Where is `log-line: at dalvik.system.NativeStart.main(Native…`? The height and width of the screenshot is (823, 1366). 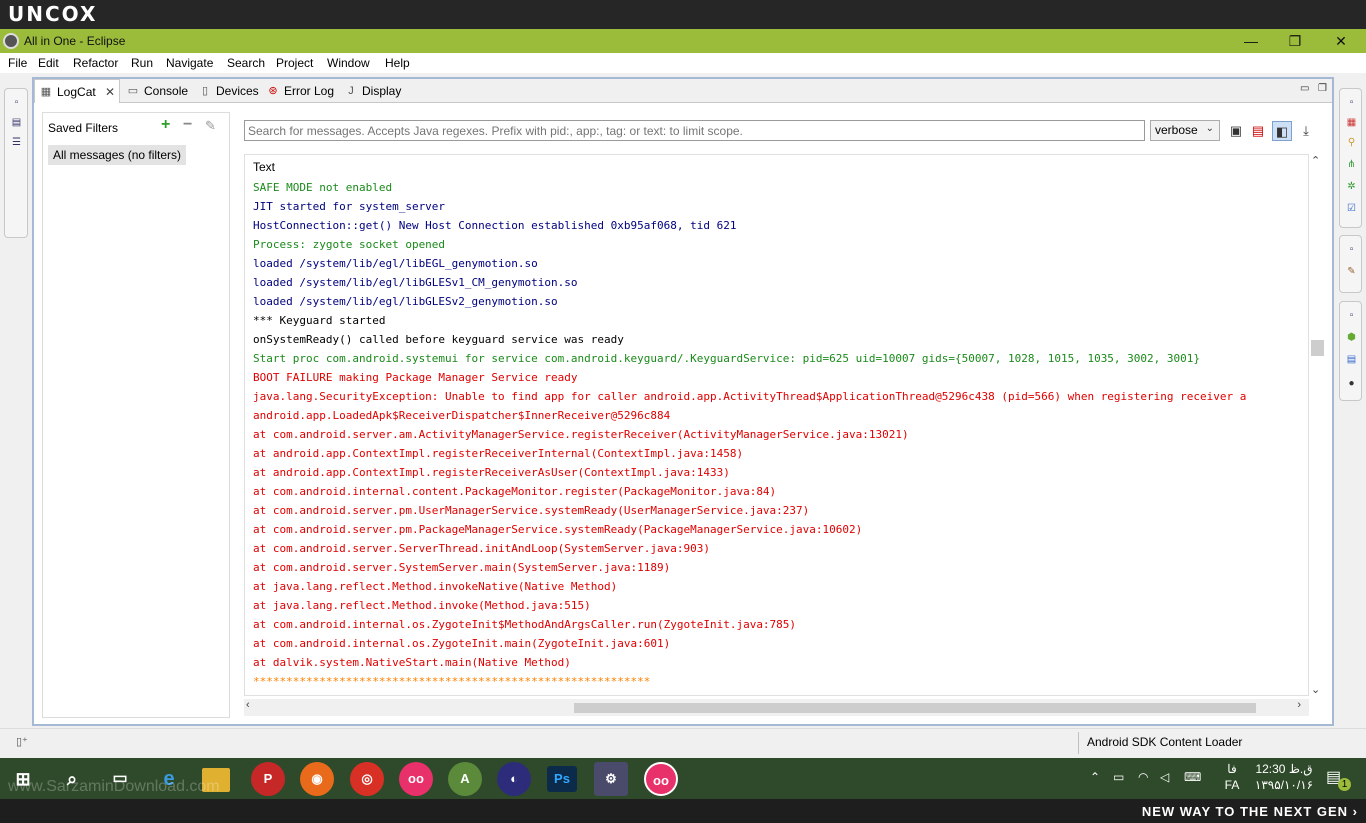
log-line: at dalvik.system.NativeStart.main(Native… is located at coordinates (776, 662).